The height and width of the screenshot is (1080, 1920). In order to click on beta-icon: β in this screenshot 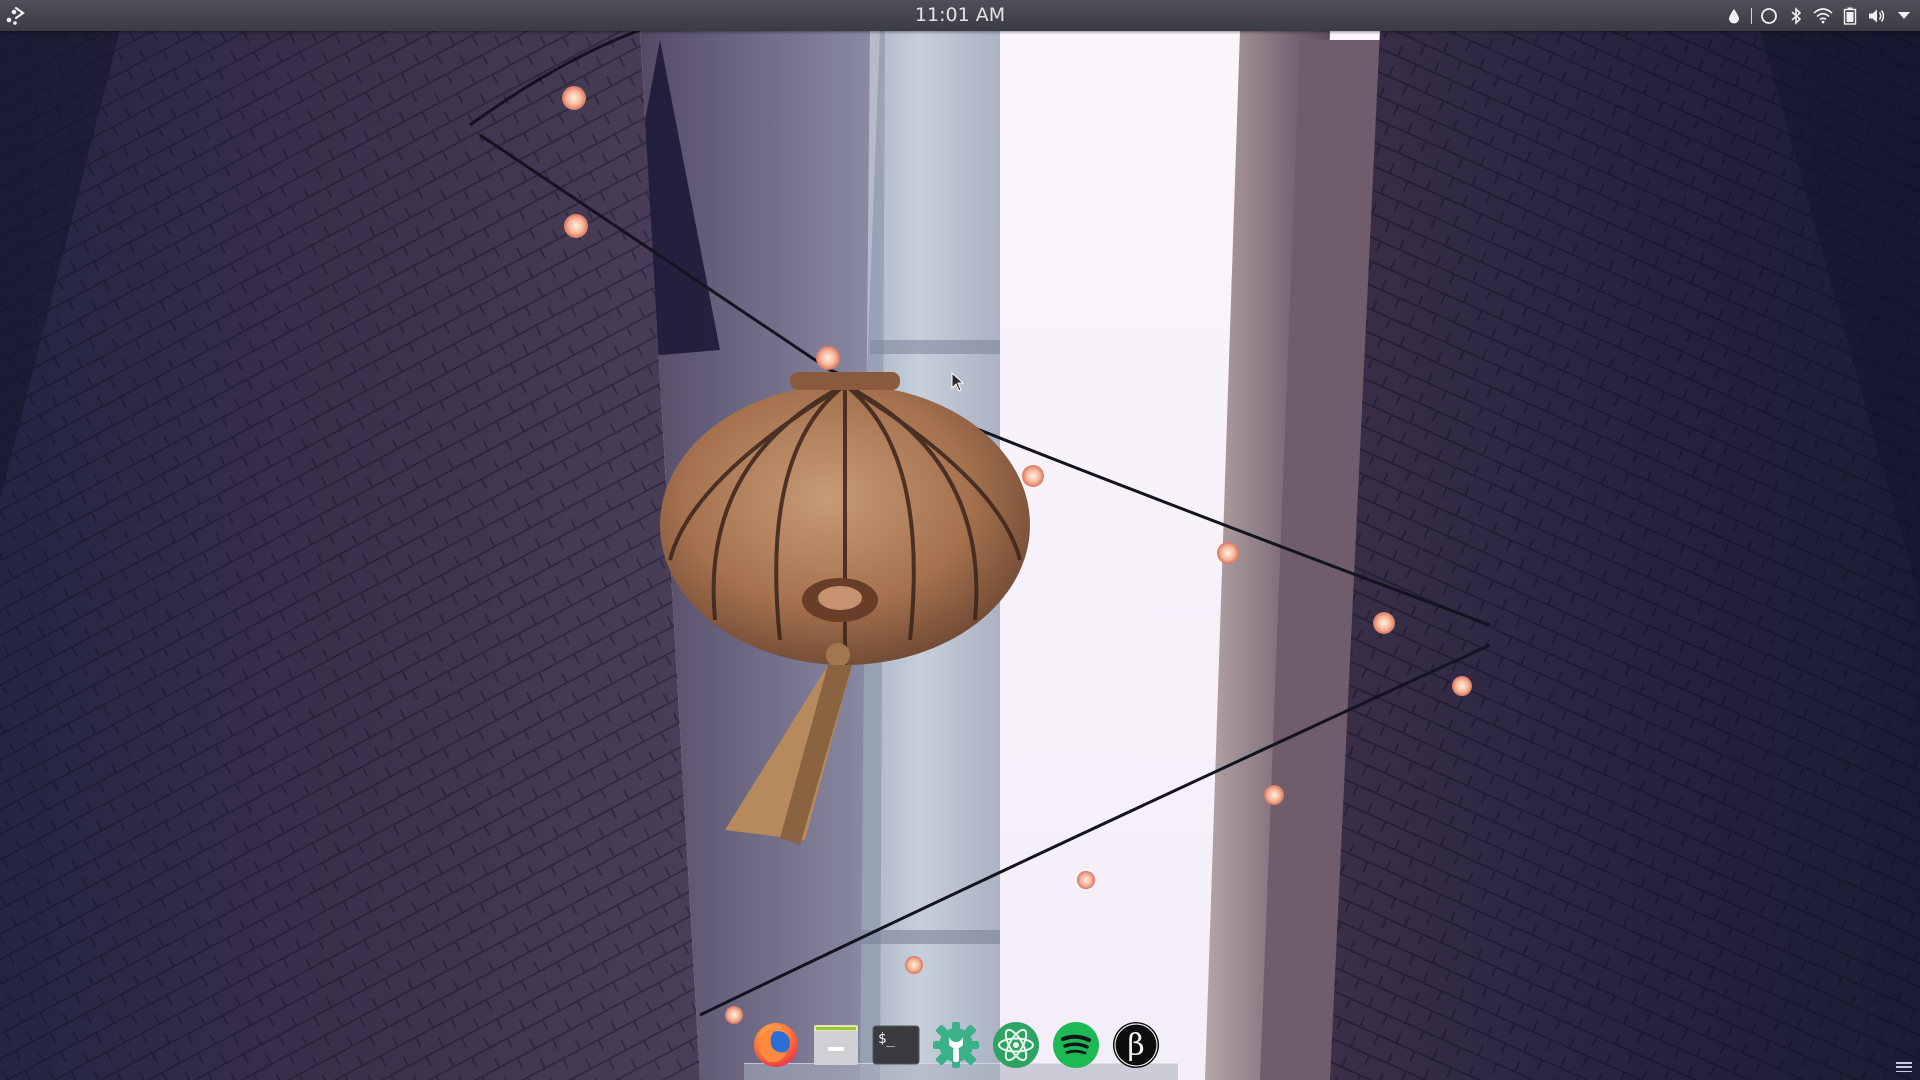, I will do `click(1136, 1045)`.